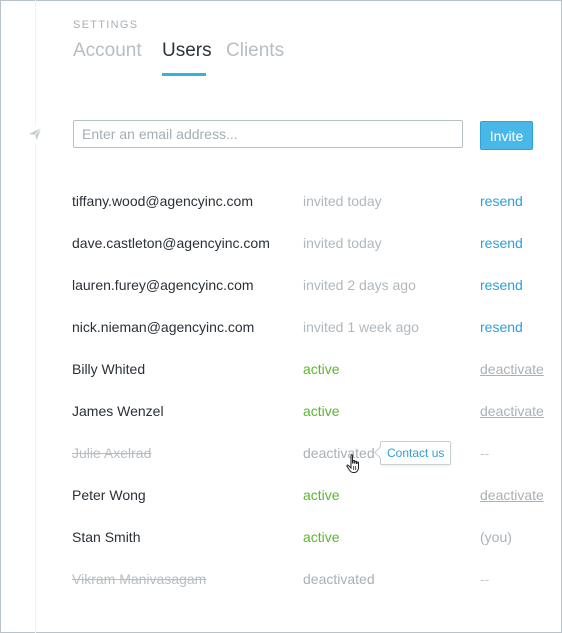 The width and height of the screenshot is (562, 633). I want to click on hand-pointer-icon, so click(354, 466).